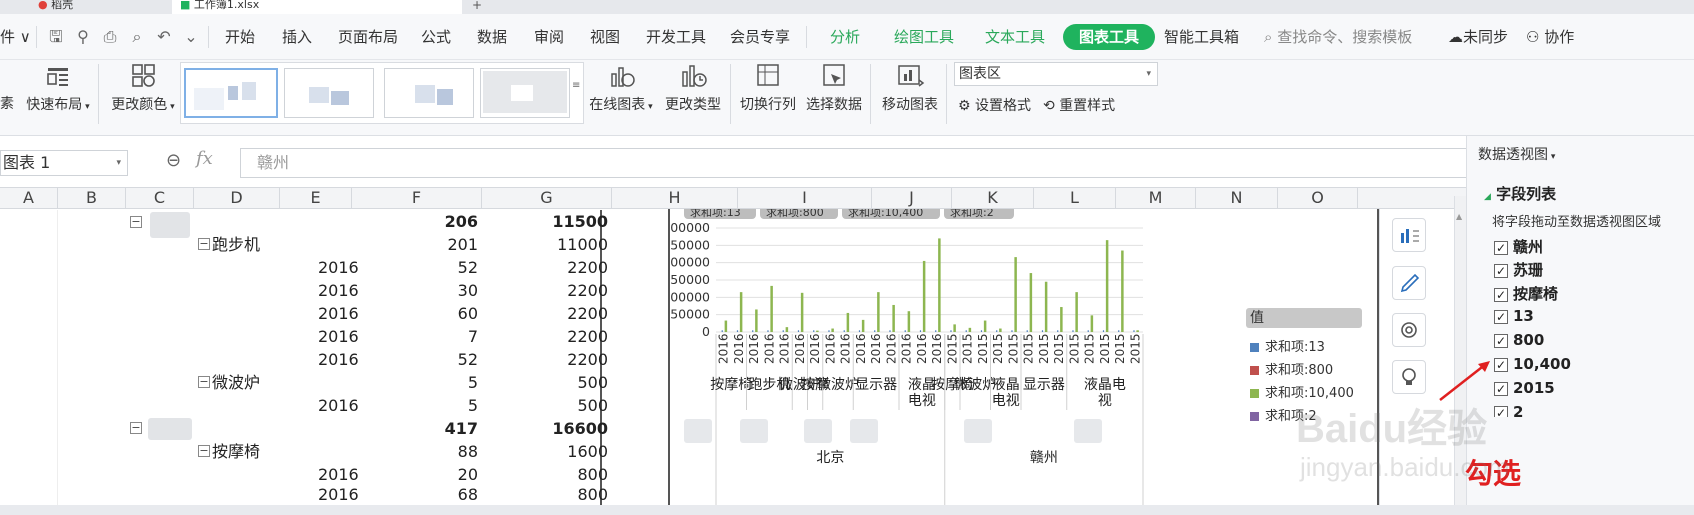 This screenshot has height=515, width=1694. Describe the element at coordinates (1015, 37) in the screenshot. I see `menu-text-tools: 文本工具` at that location.